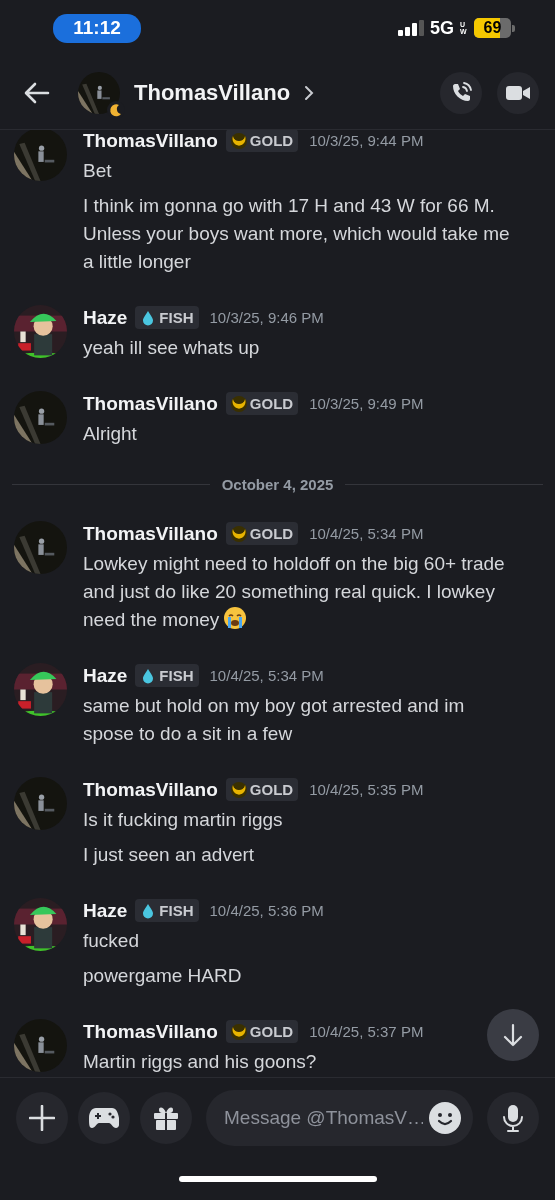 The height and width of the screenshot is (1200, 555). I want to click on games-button, so click(104, 1118).